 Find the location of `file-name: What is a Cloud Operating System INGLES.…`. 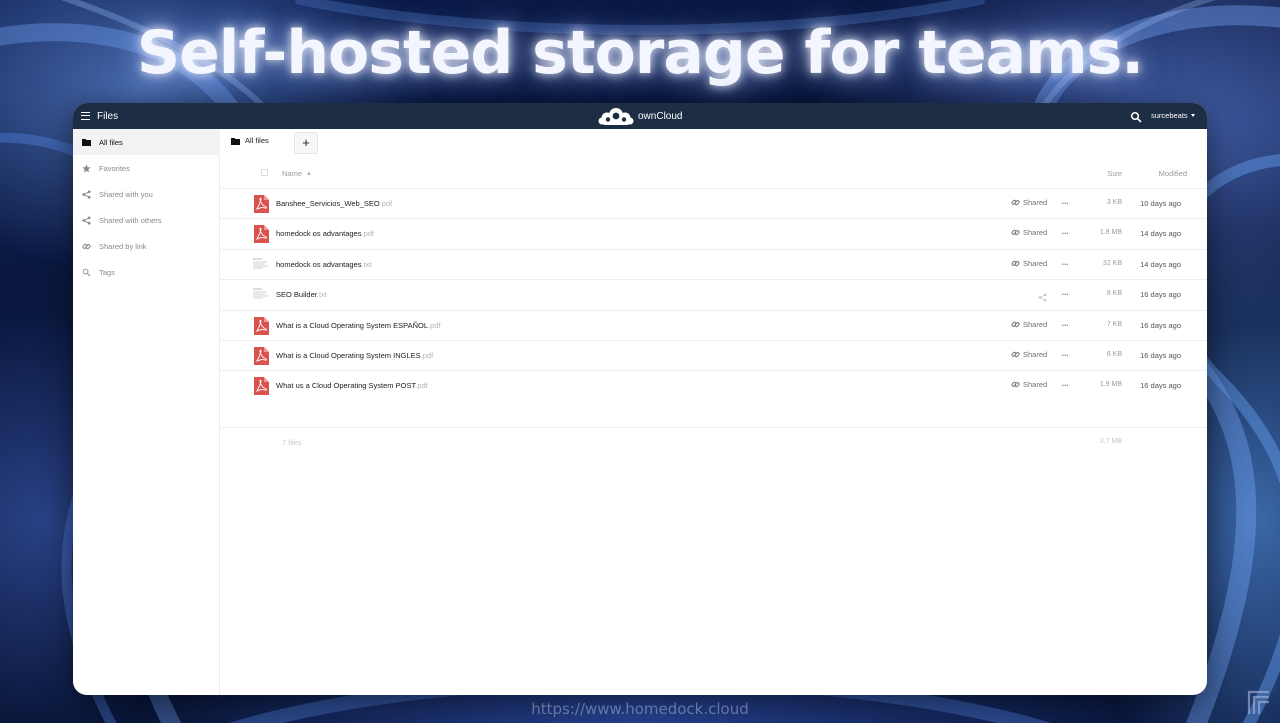

file-name: What is a Cloud Operating System INGLES.… is located at coordinates (354, 355).